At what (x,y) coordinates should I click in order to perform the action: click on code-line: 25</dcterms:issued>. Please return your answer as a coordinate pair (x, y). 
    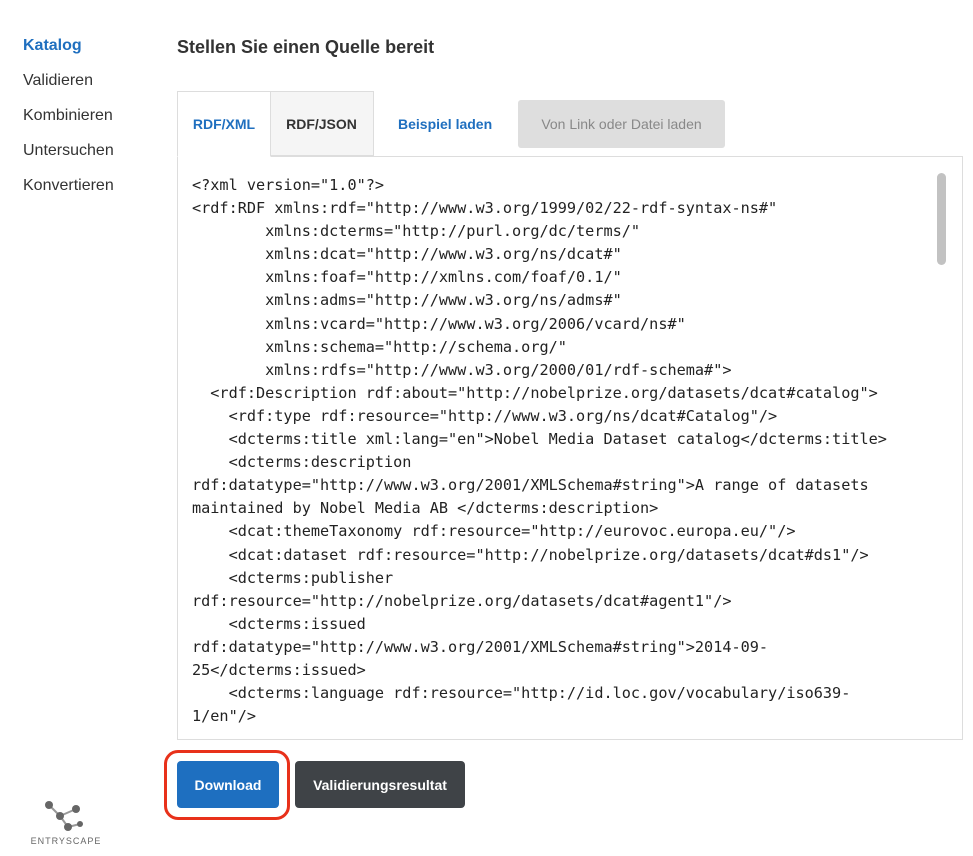
    Looking at the image, I should click on (279, 669).